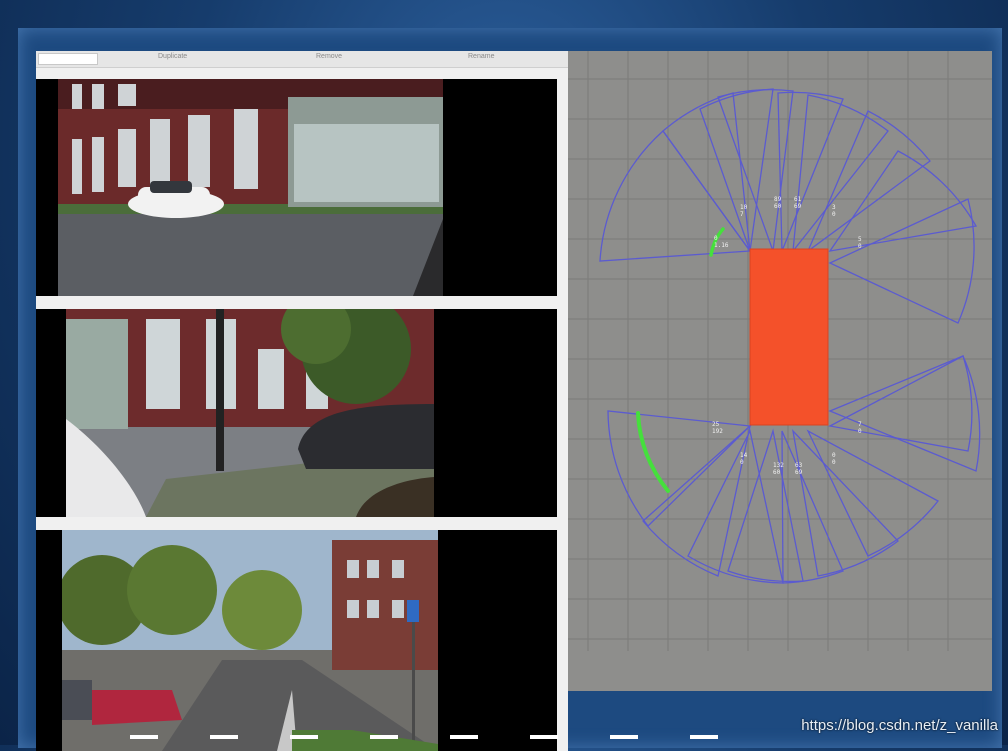 This screenshot has width=1008, height=751. I want to click on label-bottom-d-2: 0, so click(834, 462).